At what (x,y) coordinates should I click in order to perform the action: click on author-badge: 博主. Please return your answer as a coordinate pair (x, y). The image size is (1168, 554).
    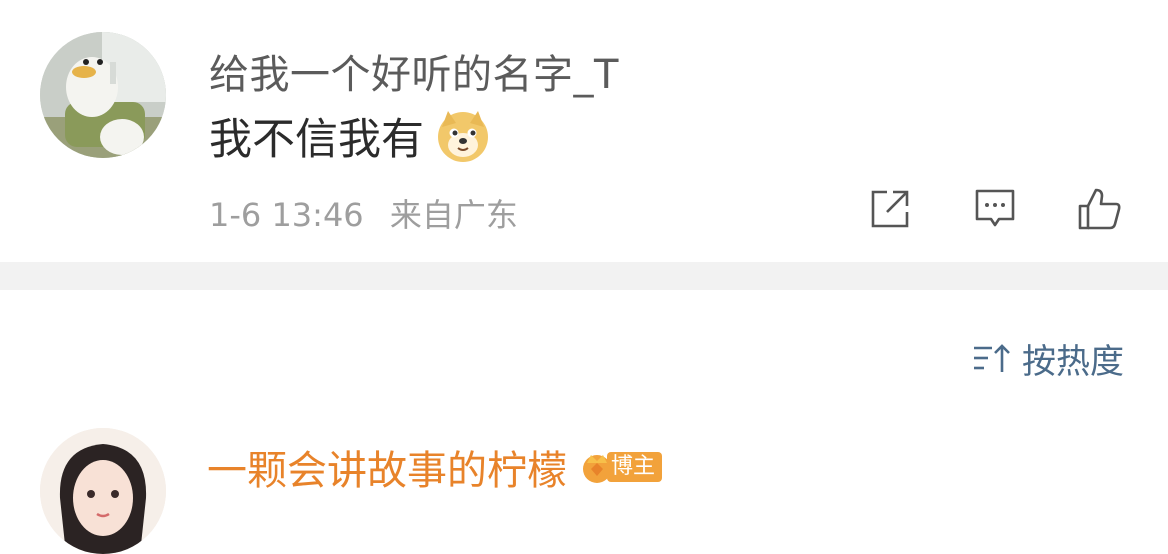
    Looking at the image, I should click on (621, 467).